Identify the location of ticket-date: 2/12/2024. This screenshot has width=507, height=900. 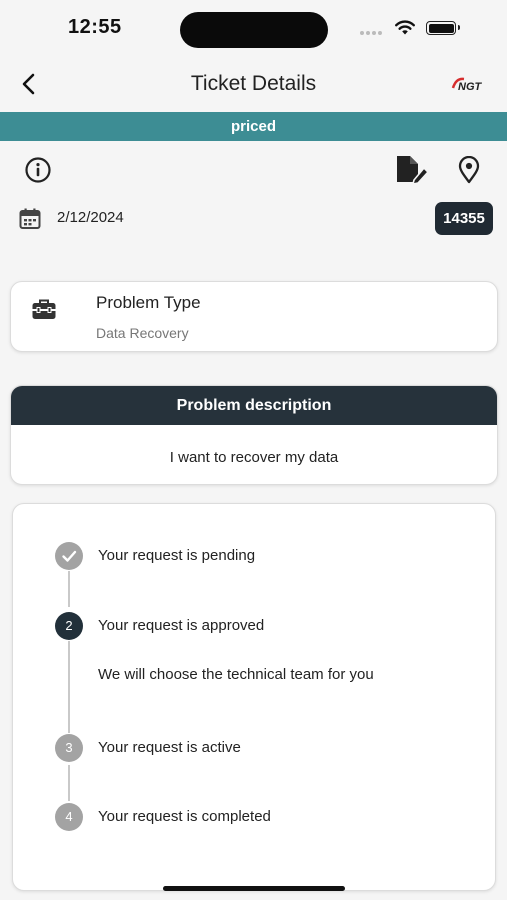
(90, 217).